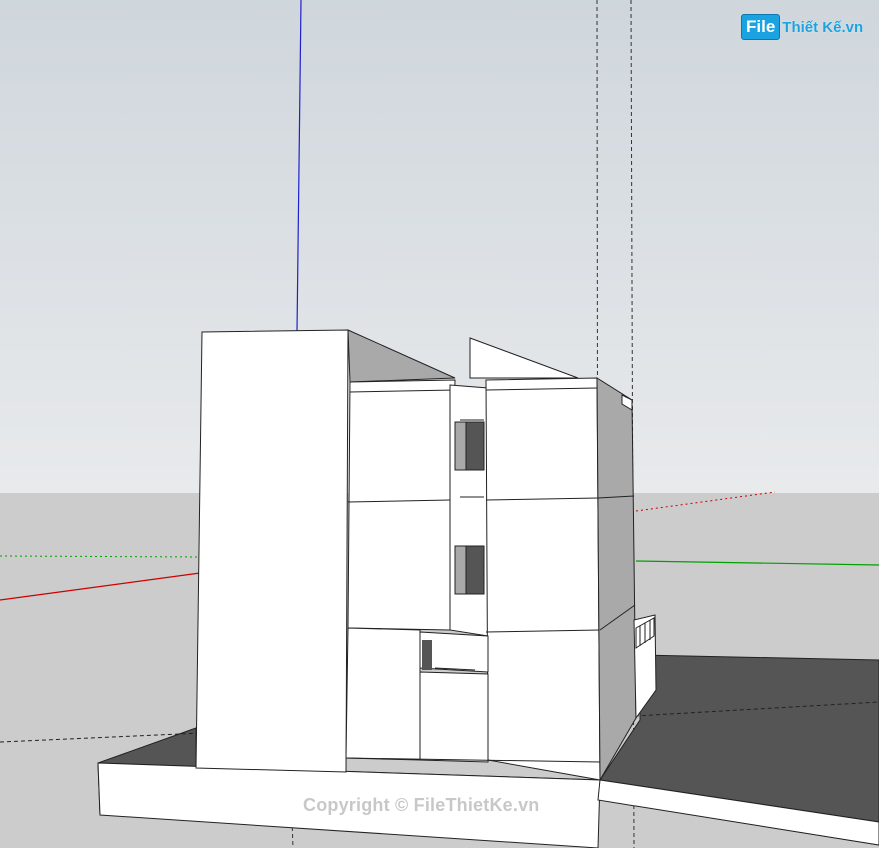 The height and width of the screenshot is (848, 879). I want to click on copyright-watermark: Copyright © FileThietKe.vn, so click(421, 805).